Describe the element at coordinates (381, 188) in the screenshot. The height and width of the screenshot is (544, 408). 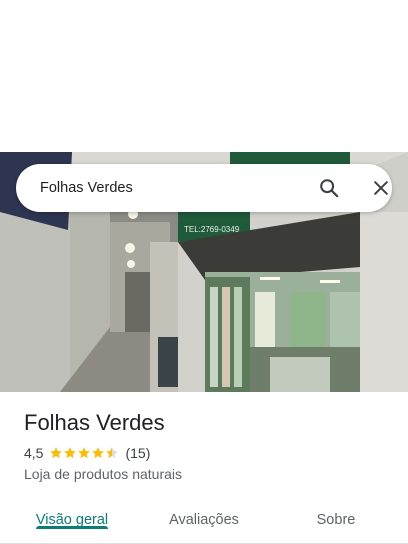
I see `close-icon` at that location.